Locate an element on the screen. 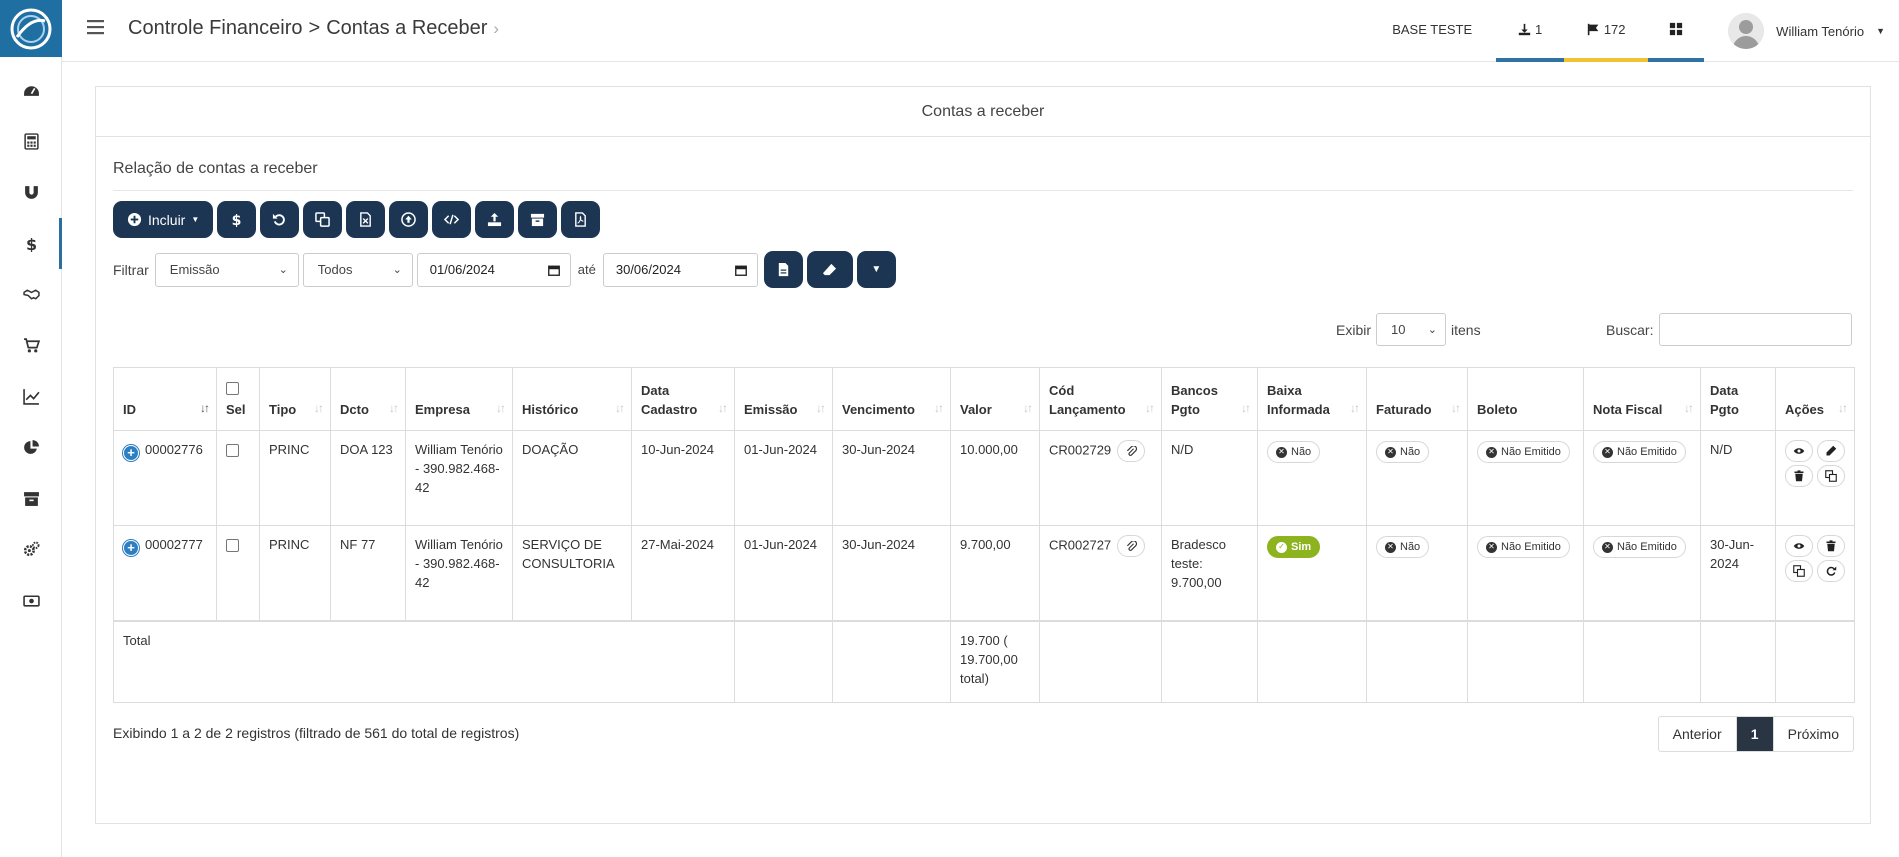 The width and height of the screenshot is (1899, 857). code-button is located at coordinates (452, 219).